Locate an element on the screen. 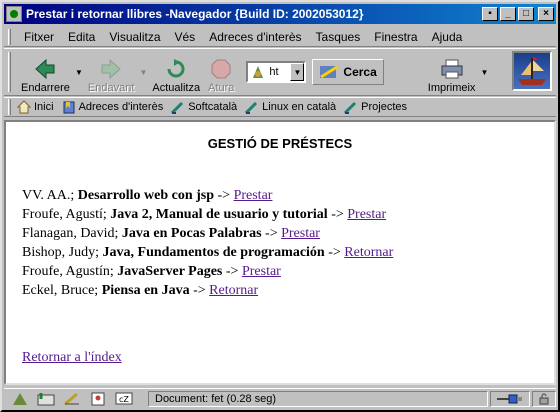 This screenshot has height=412, width=560. menu-tasques: Tasques is located at coordinates (338, 37).